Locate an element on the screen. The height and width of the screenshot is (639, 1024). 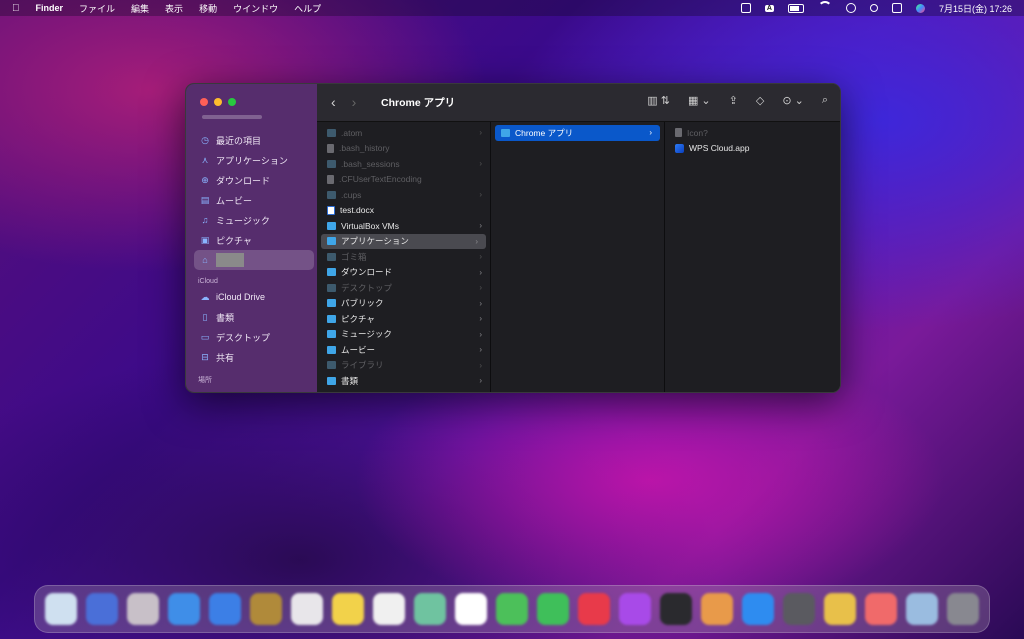
dock is located at coordinates (512, 609).